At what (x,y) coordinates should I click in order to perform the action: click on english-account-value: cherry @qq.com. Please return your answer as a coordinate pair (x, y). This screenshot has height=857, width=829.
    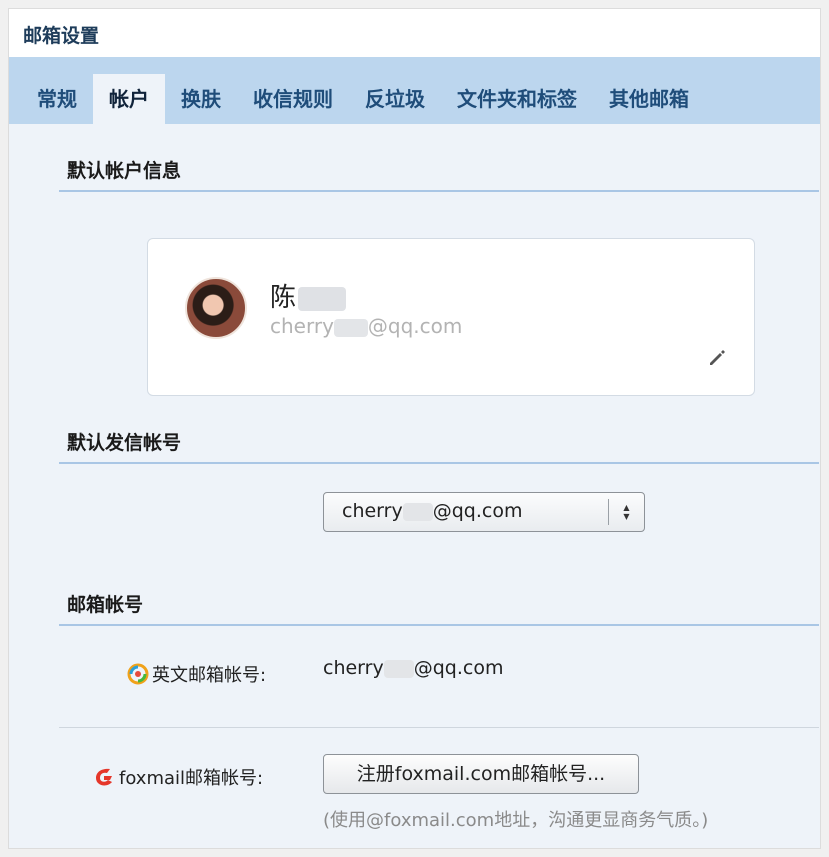
    Looking at the image, I should click on (413, 668).